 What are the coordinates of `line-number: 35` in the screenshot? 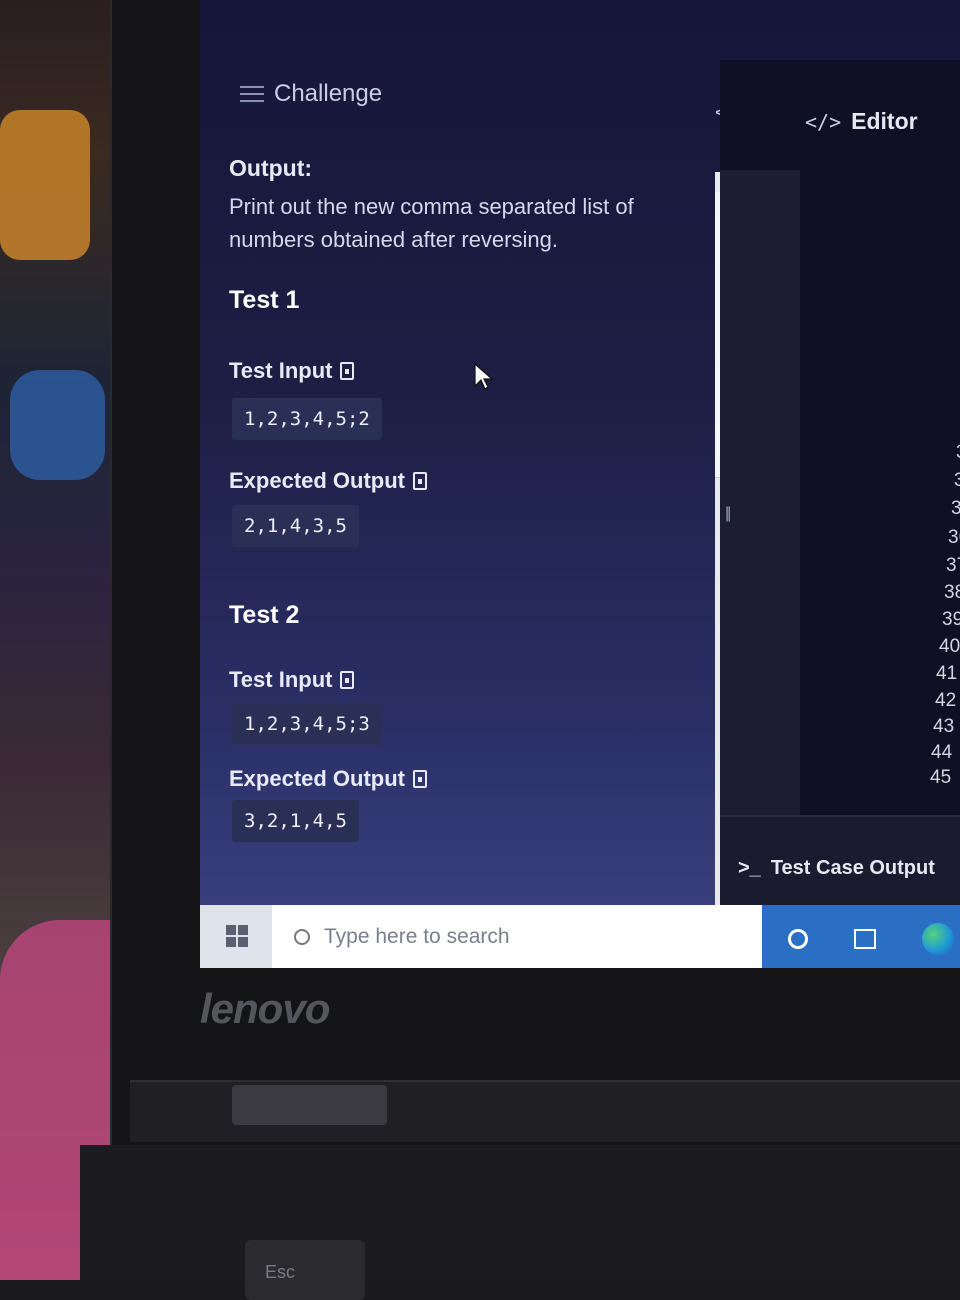 It's located at (955, 508).